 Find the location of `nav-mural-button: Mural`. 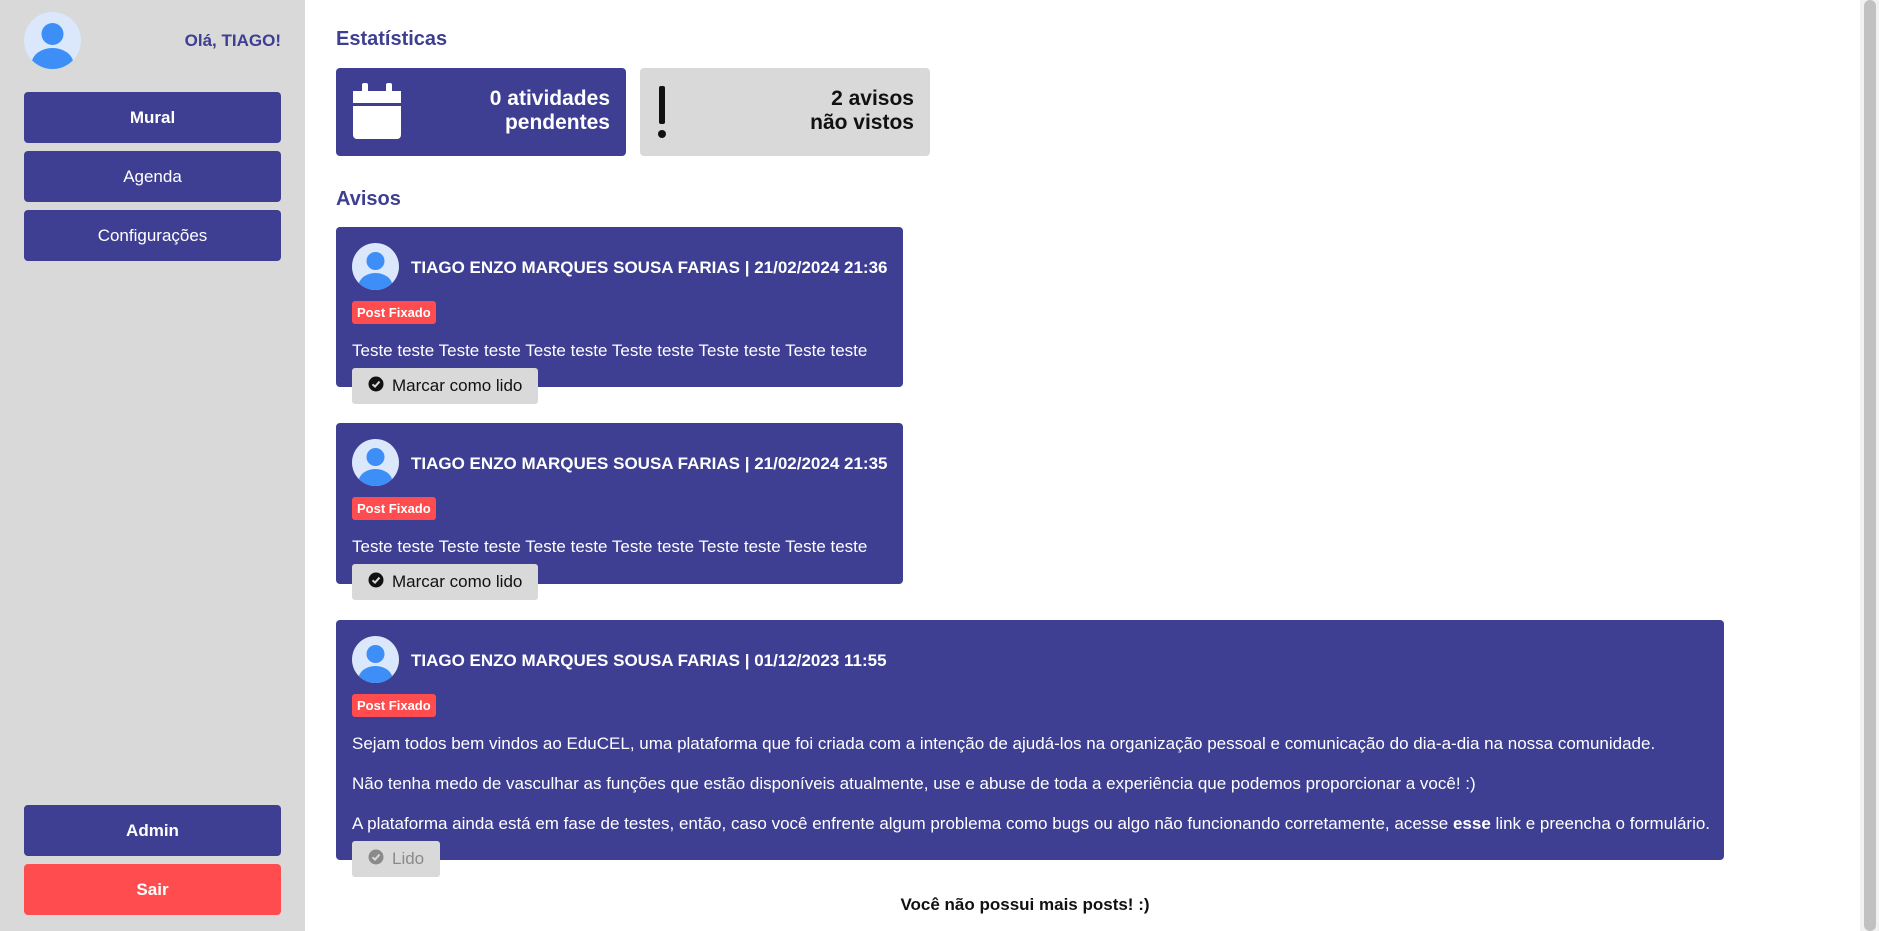

nav-mural-button: Mural is located at coordinates (152, 117).